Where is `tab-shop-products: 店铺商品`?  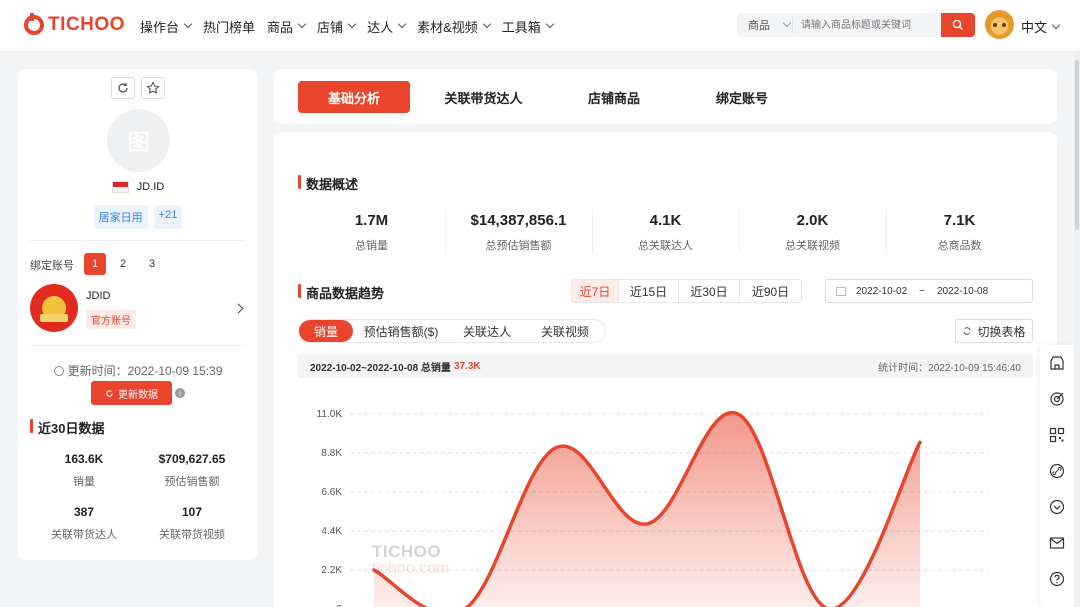
tab-shop-products: 店铺商品 is located at coordinates (614, 97).